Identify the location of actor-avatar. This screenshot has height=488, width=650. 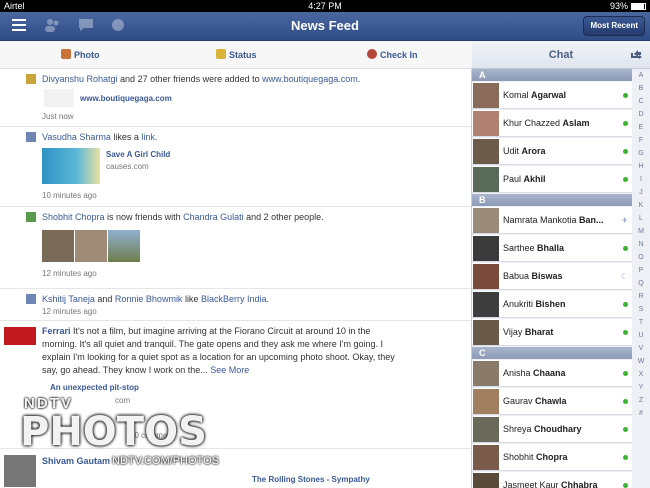
(20, 471).